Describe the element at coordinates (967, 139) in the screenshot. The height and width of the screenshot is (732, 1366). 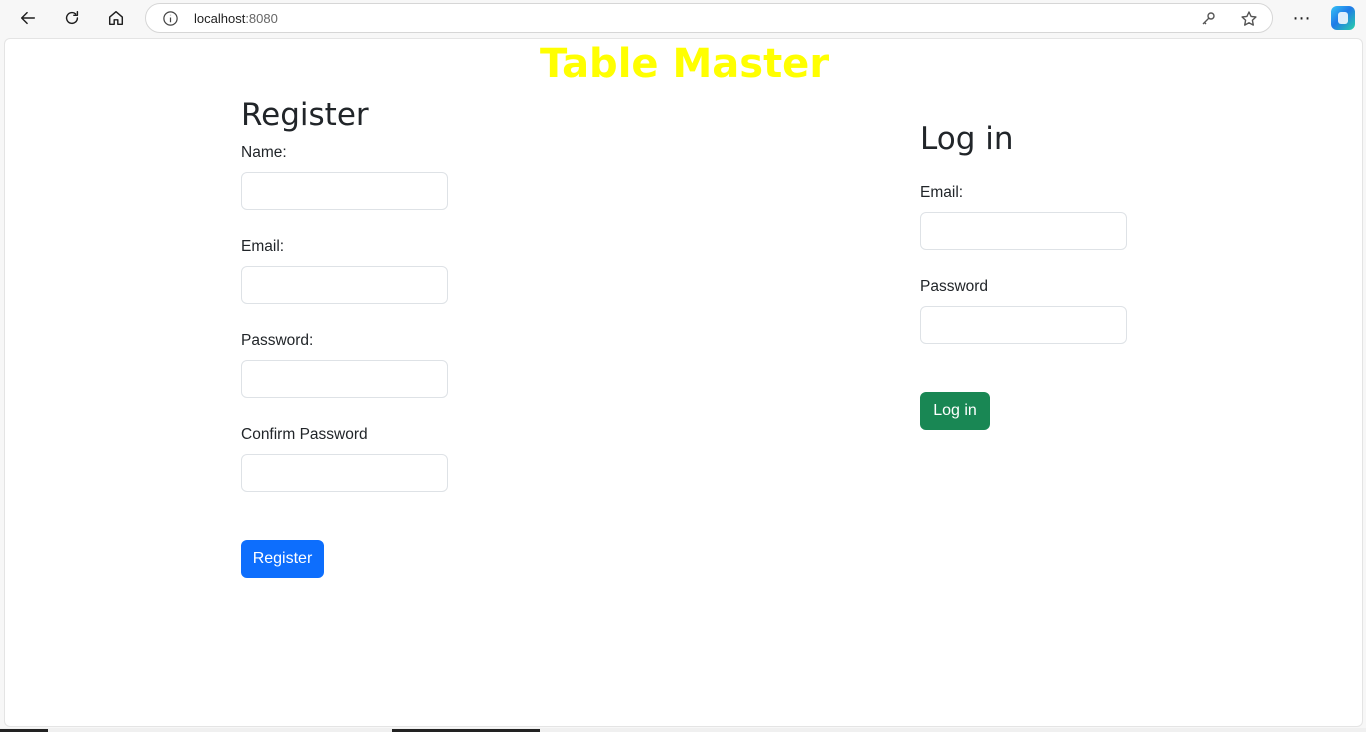
I see `login-heading: Log in` at that location.